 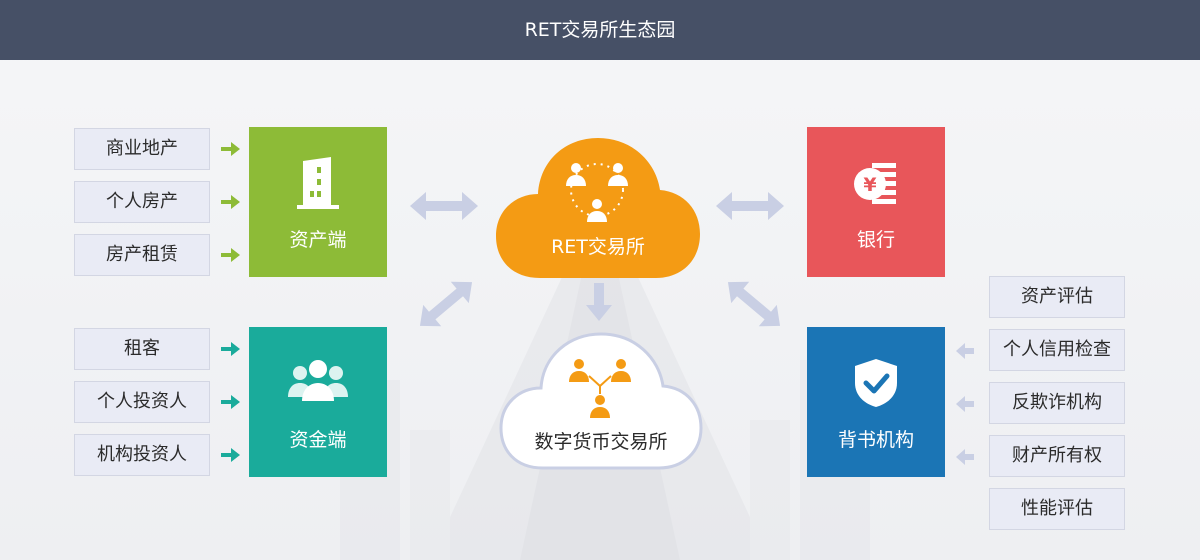 I want to click on fund-input-institutional-investor: 机构投资人, so click(x=142, y=455).